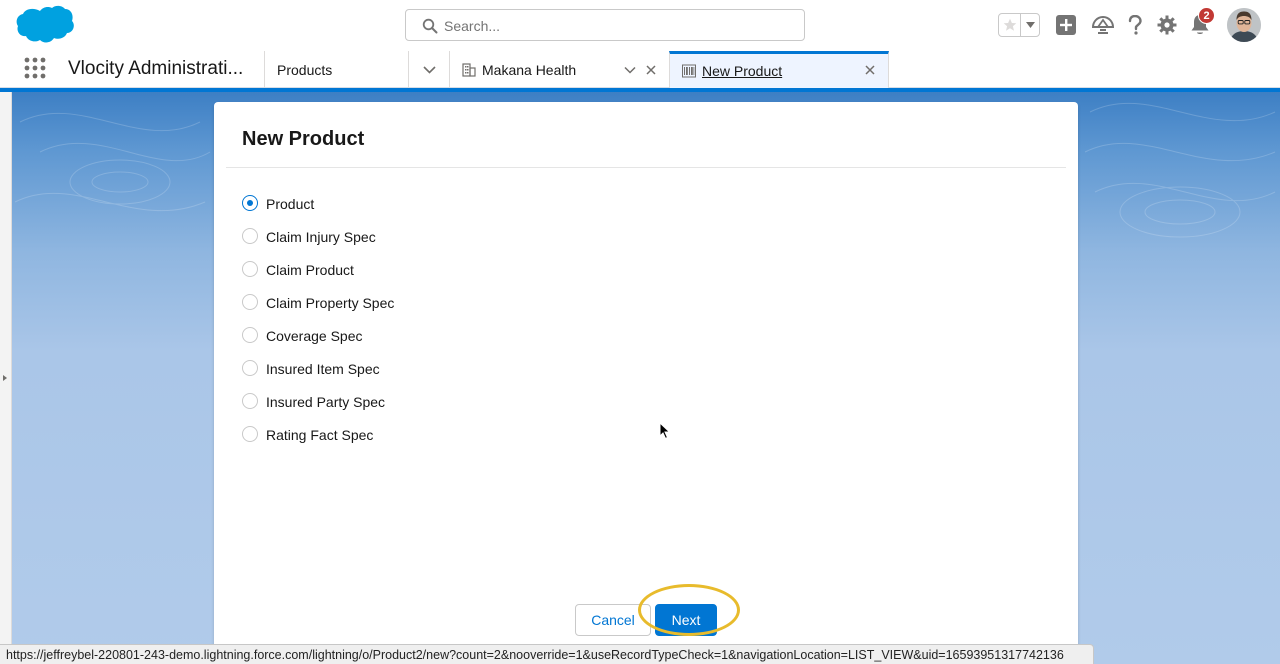  I want to click on notification-badge: 2, so click(1206, 15).